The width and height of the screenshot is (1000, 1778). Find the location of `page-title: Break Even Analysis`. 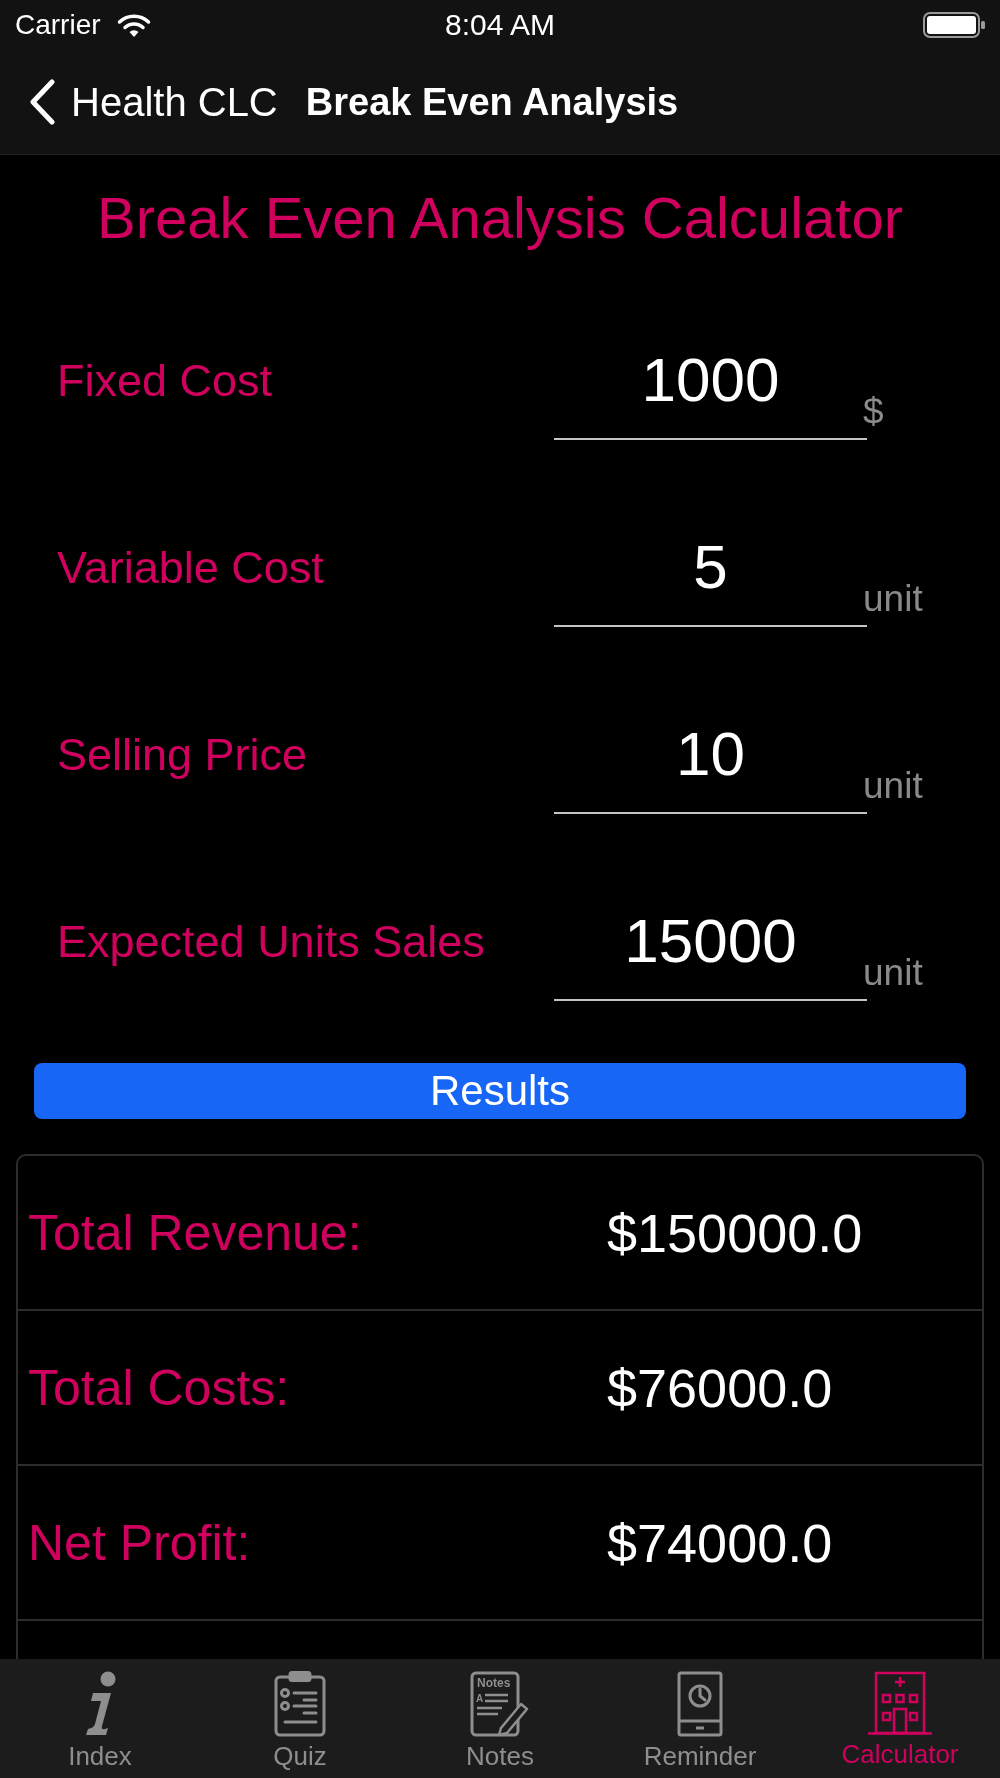

page-title: Break Even Analysis is located at coordinates (492, 102).